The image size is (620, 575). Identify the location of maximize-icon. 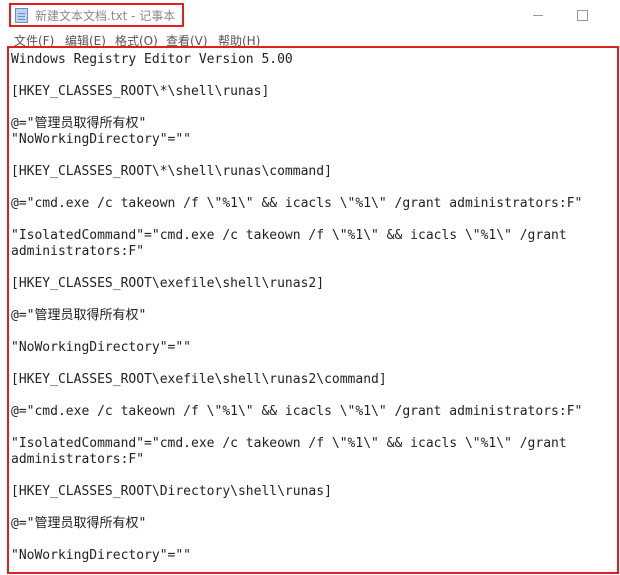
(582, 15).